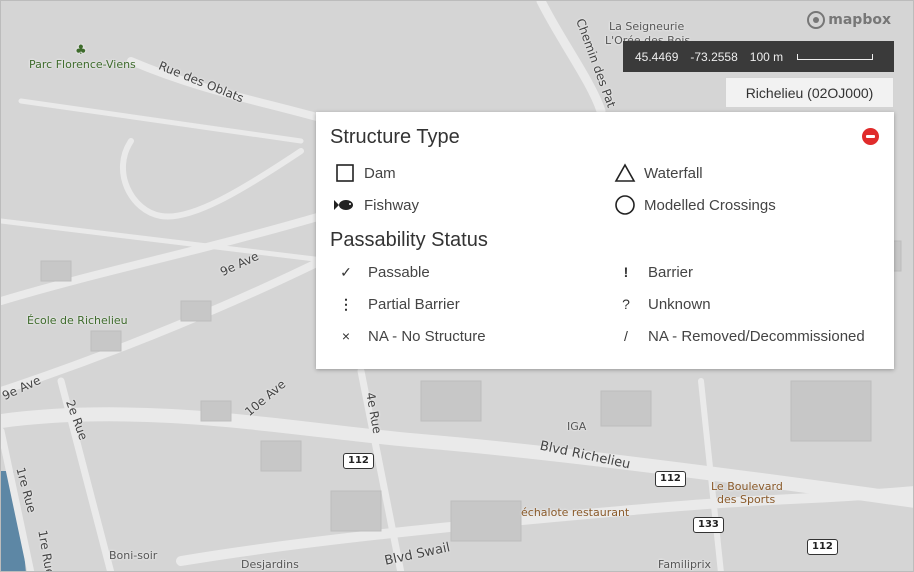 Image resolution: width=914 pixels, height=572 pixels. What do you see at coordinates (671, 272) in the screenshot?
I see `legend-label: Barrier` at bounding box center [671, 272].